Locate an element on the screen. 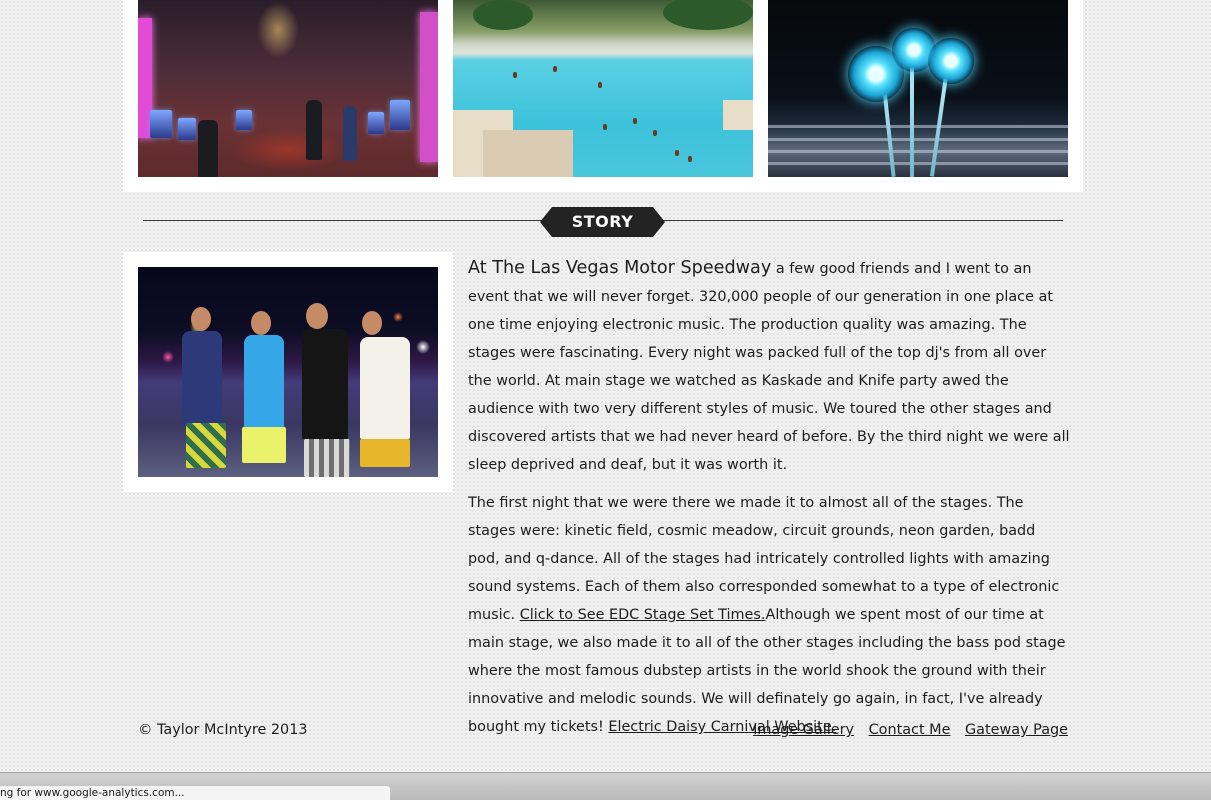  footer-link-gateway-page: Gateway Page is located at coordinates (1016, 730).